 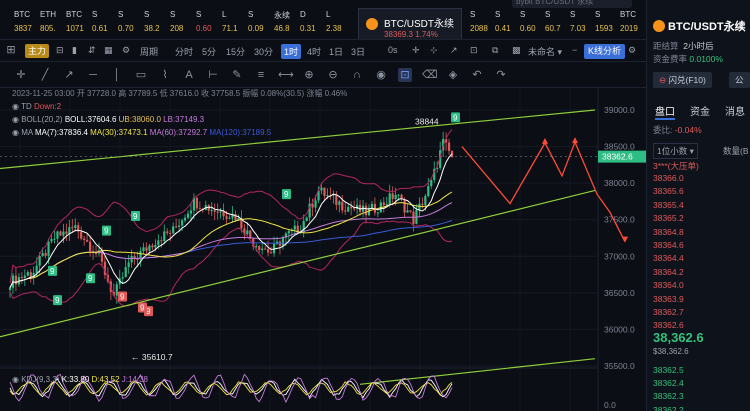 I want to click on buy-order-price: 38362.3, so click(x=668, y=396).